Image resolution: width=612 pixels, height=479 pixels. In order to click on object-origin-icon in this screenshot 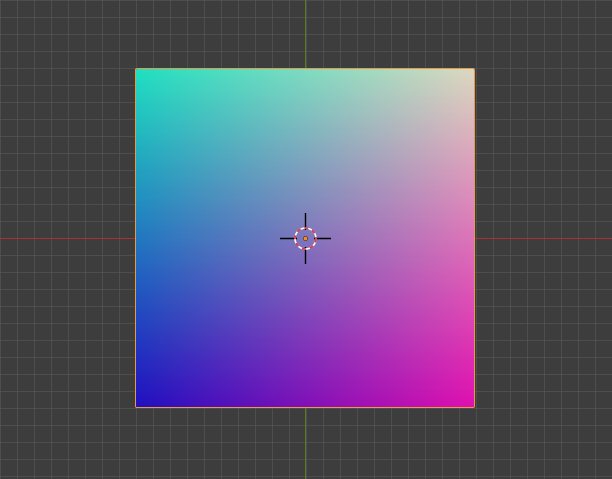, I will do `click(305, 238)`.